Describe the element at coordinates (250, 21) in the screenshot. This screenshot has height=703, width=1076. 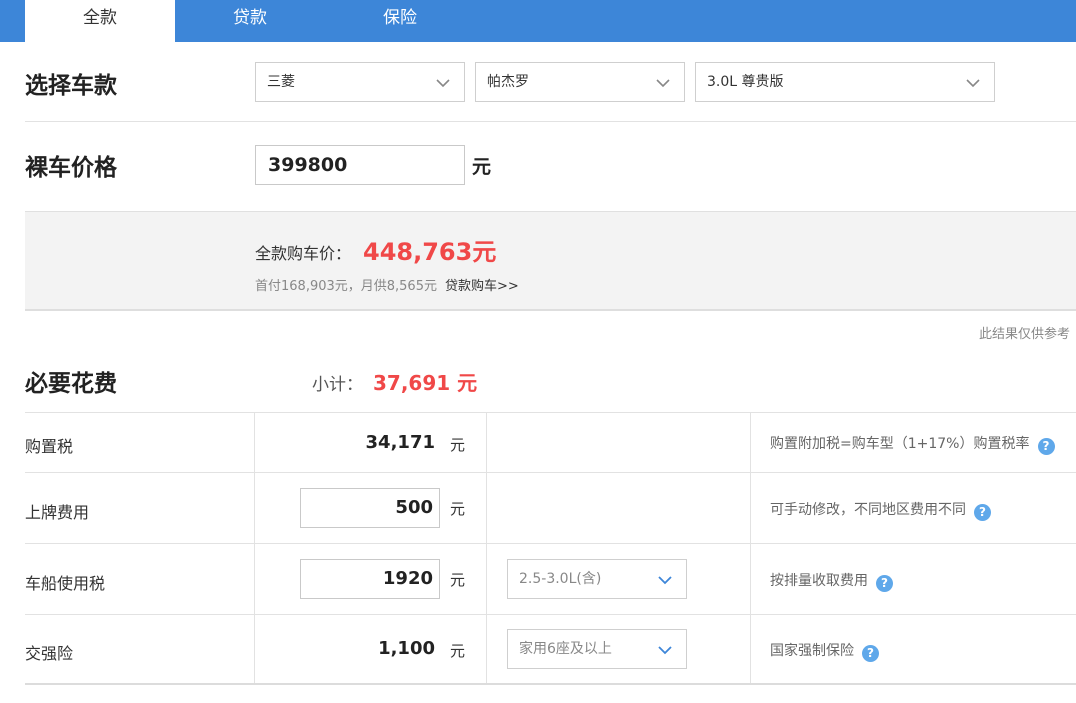
I see `tab-loan: 贷款` at that location.